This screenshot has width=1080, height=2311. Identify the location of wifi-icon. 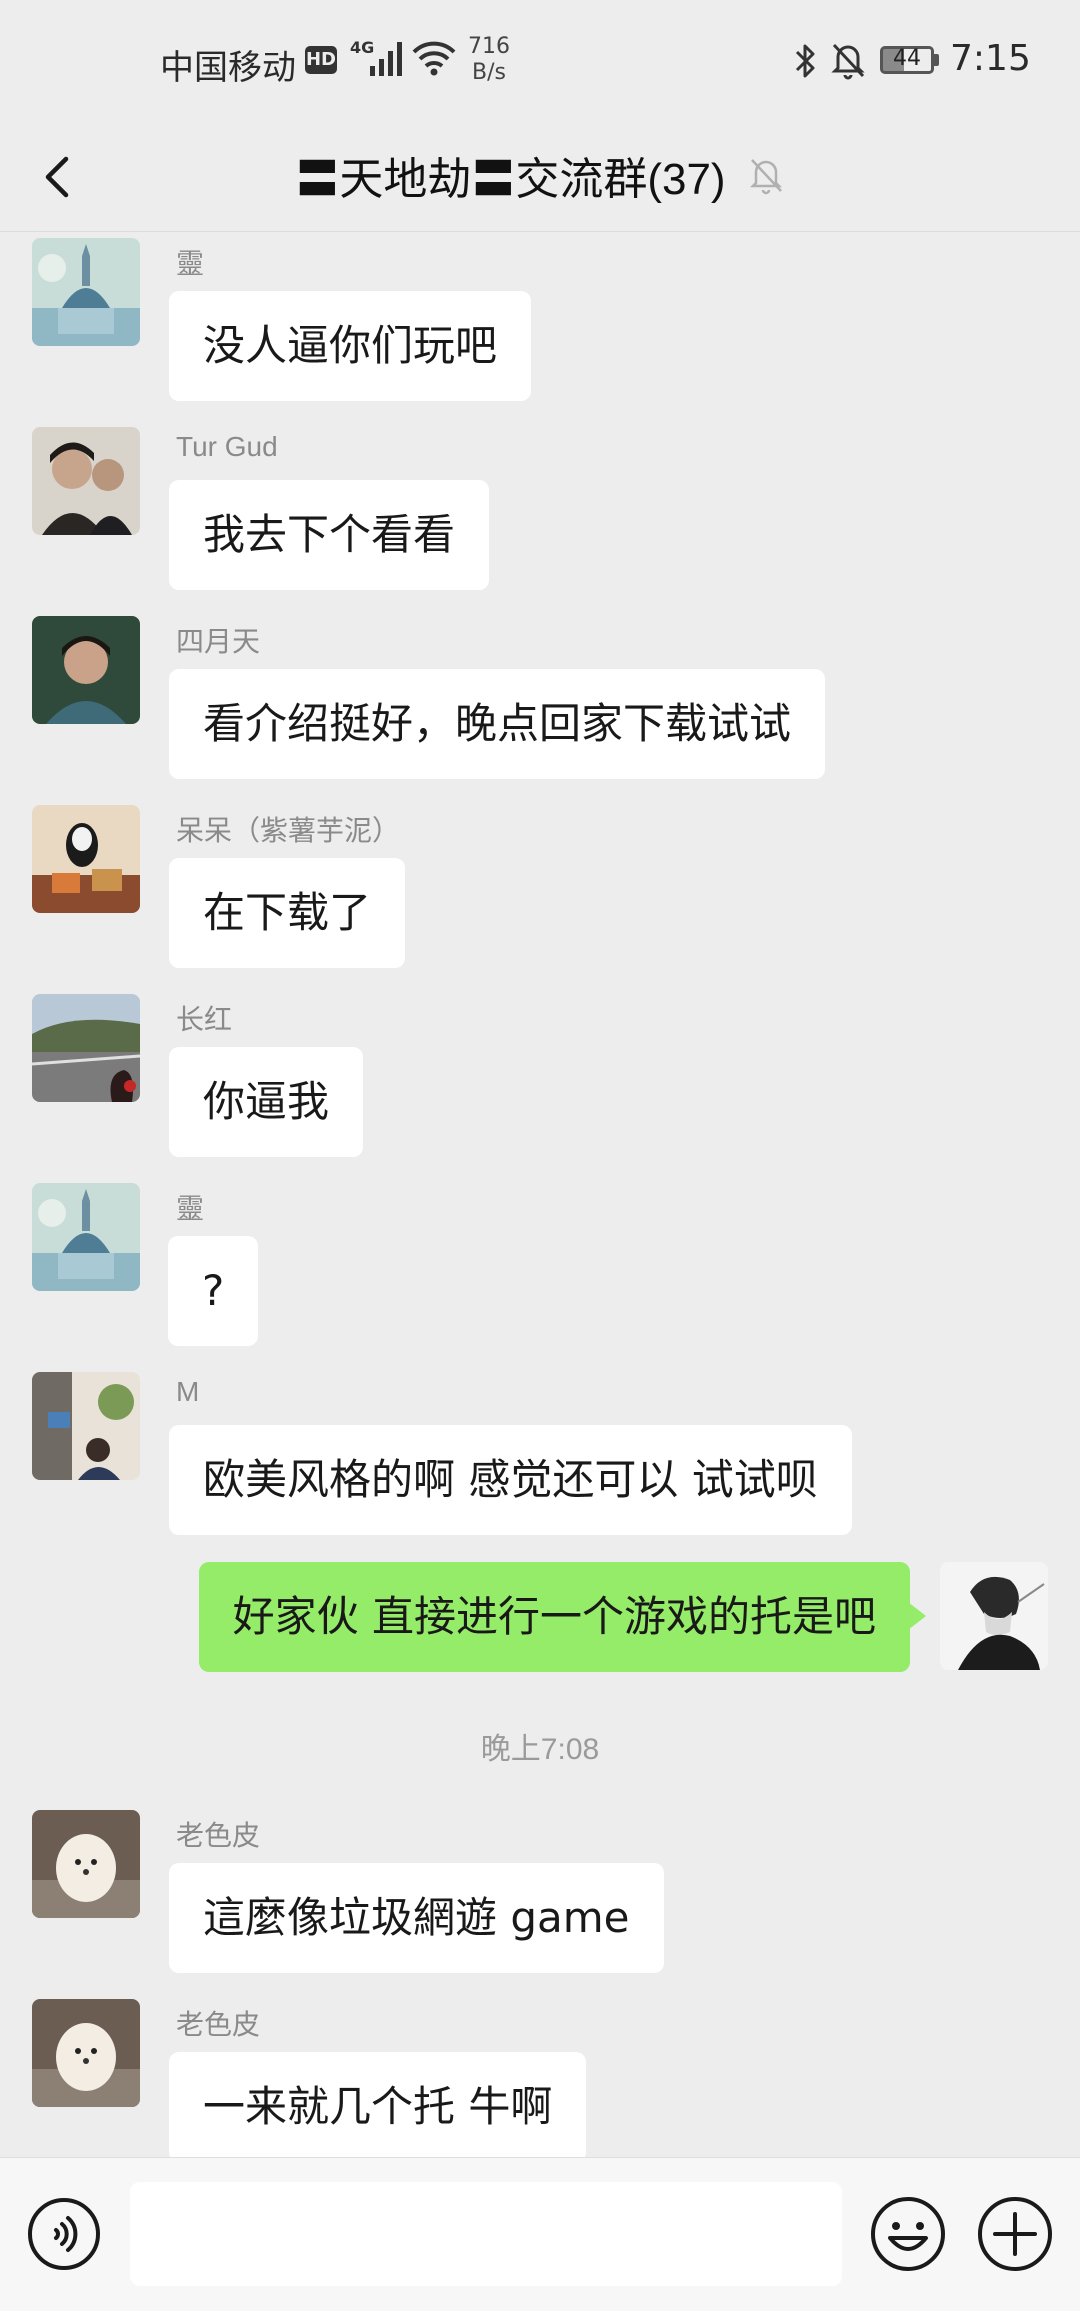
(434, 58).